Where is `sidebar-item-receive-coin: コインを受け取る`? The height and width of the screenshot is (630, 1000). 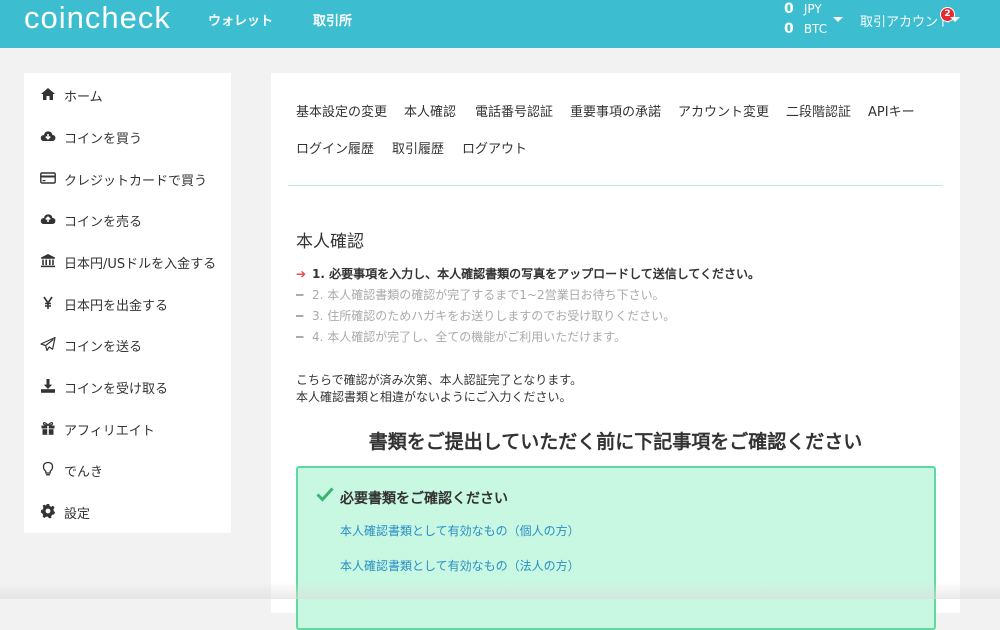
sidebar-item-receive-coin: コインを受け取る is located at coordinates (127, 386).